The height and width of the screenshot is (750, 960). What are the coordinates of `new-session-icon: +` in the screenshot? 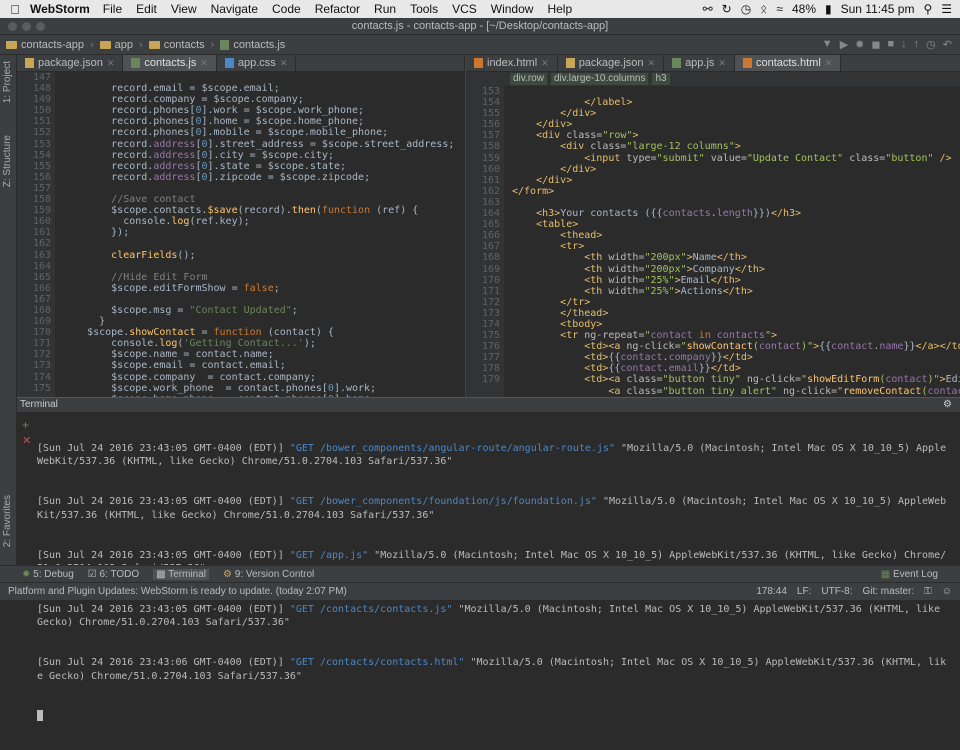 It's located at (25, 425).